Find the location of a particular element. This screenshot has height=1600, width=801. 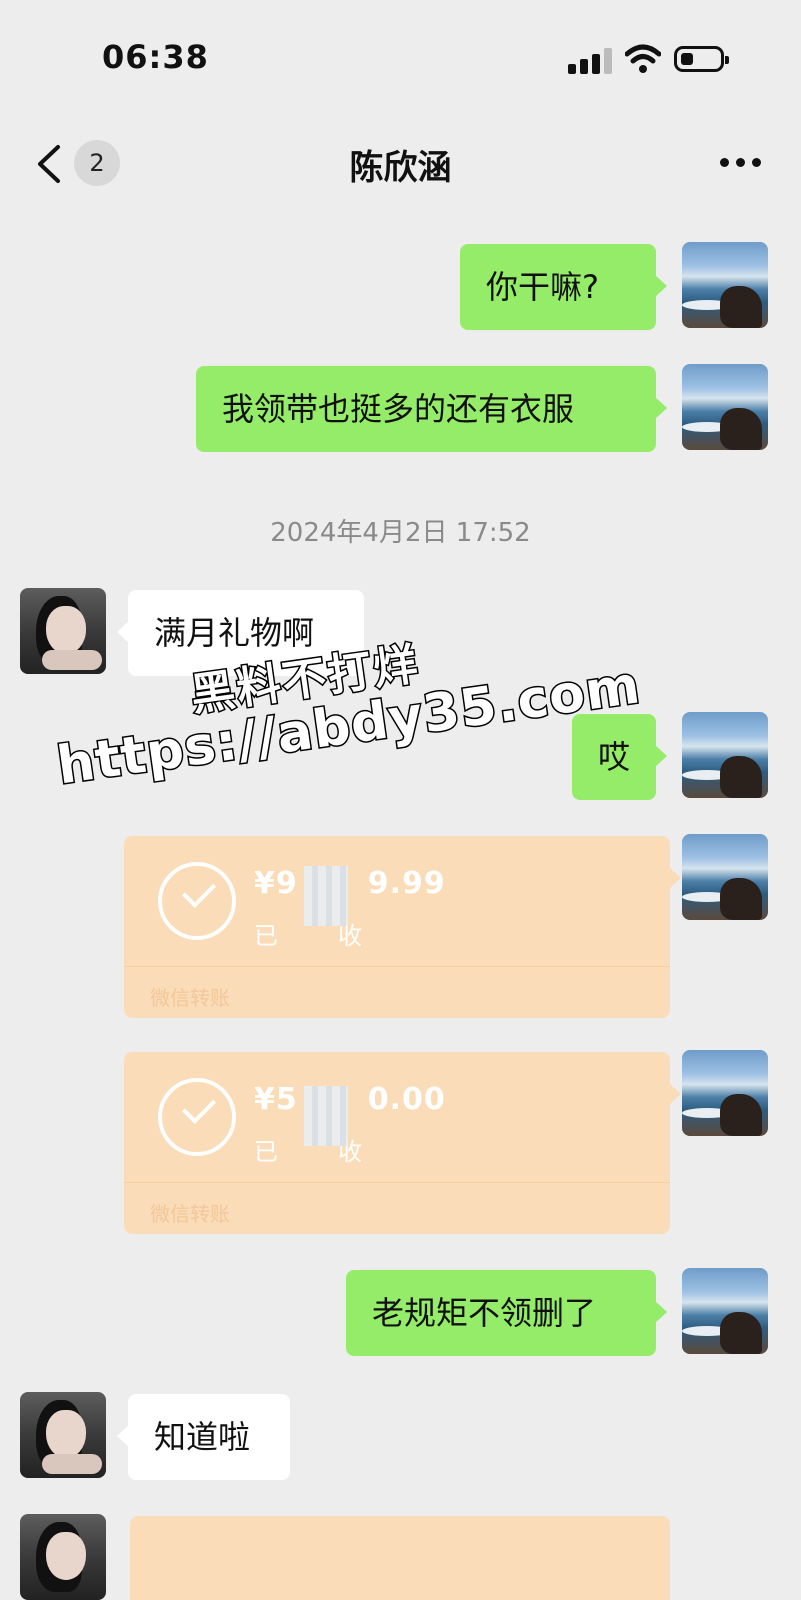

message-bubble-self: 我领带也挺多的还有衣服 is located at coordinates (431, 409).